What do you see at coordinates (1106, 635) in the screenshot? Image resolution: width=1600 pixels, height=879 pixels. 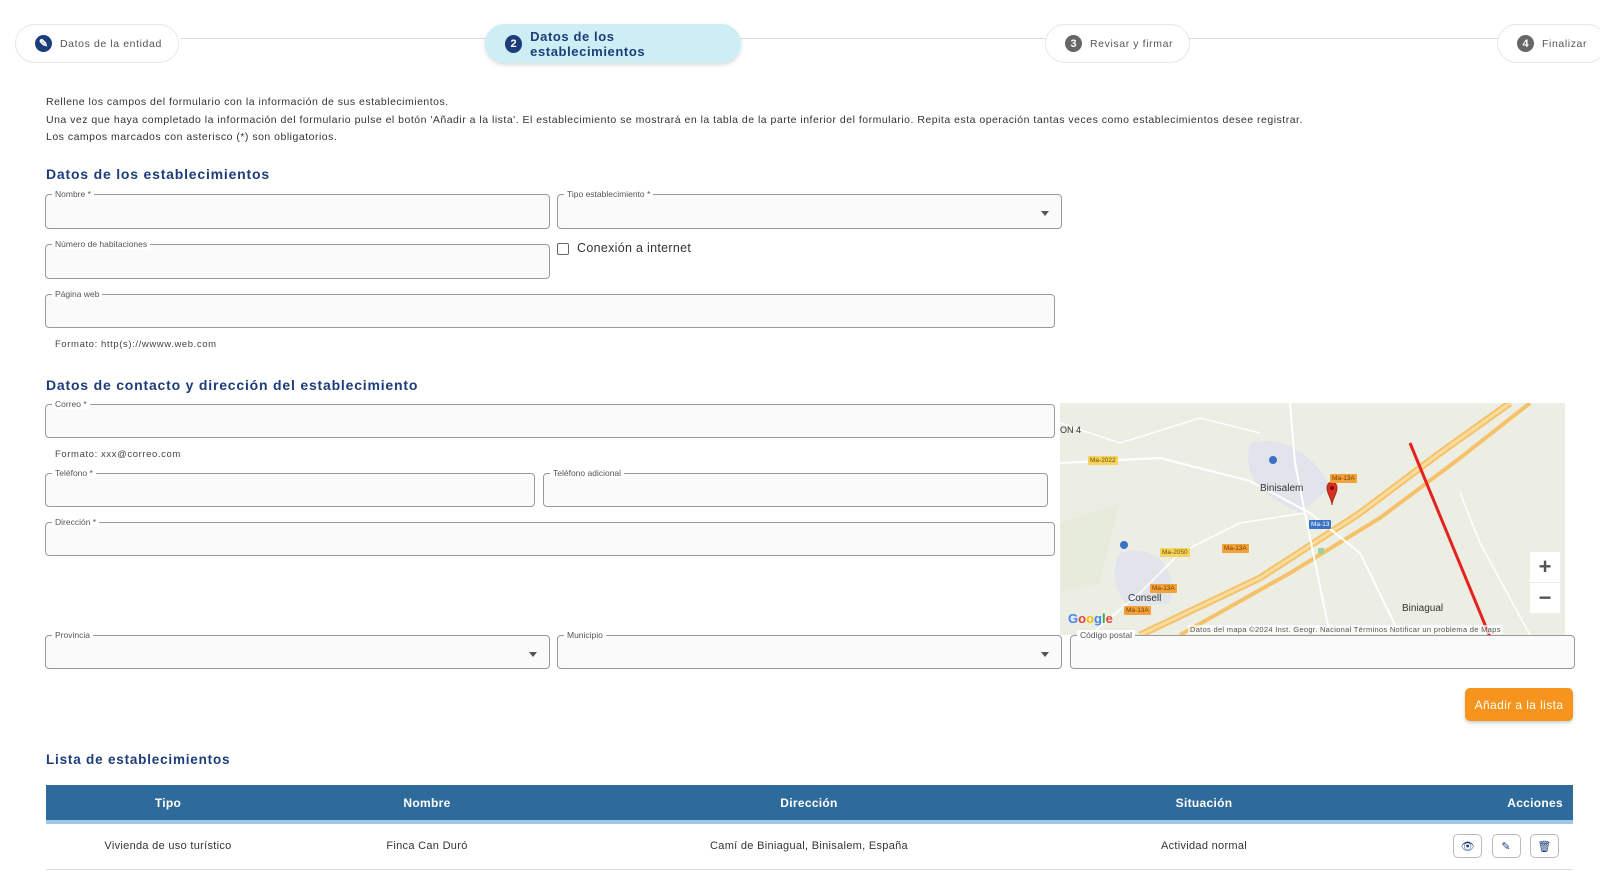 I see `field-label: Código postal` at bounding box center [1106, 635].